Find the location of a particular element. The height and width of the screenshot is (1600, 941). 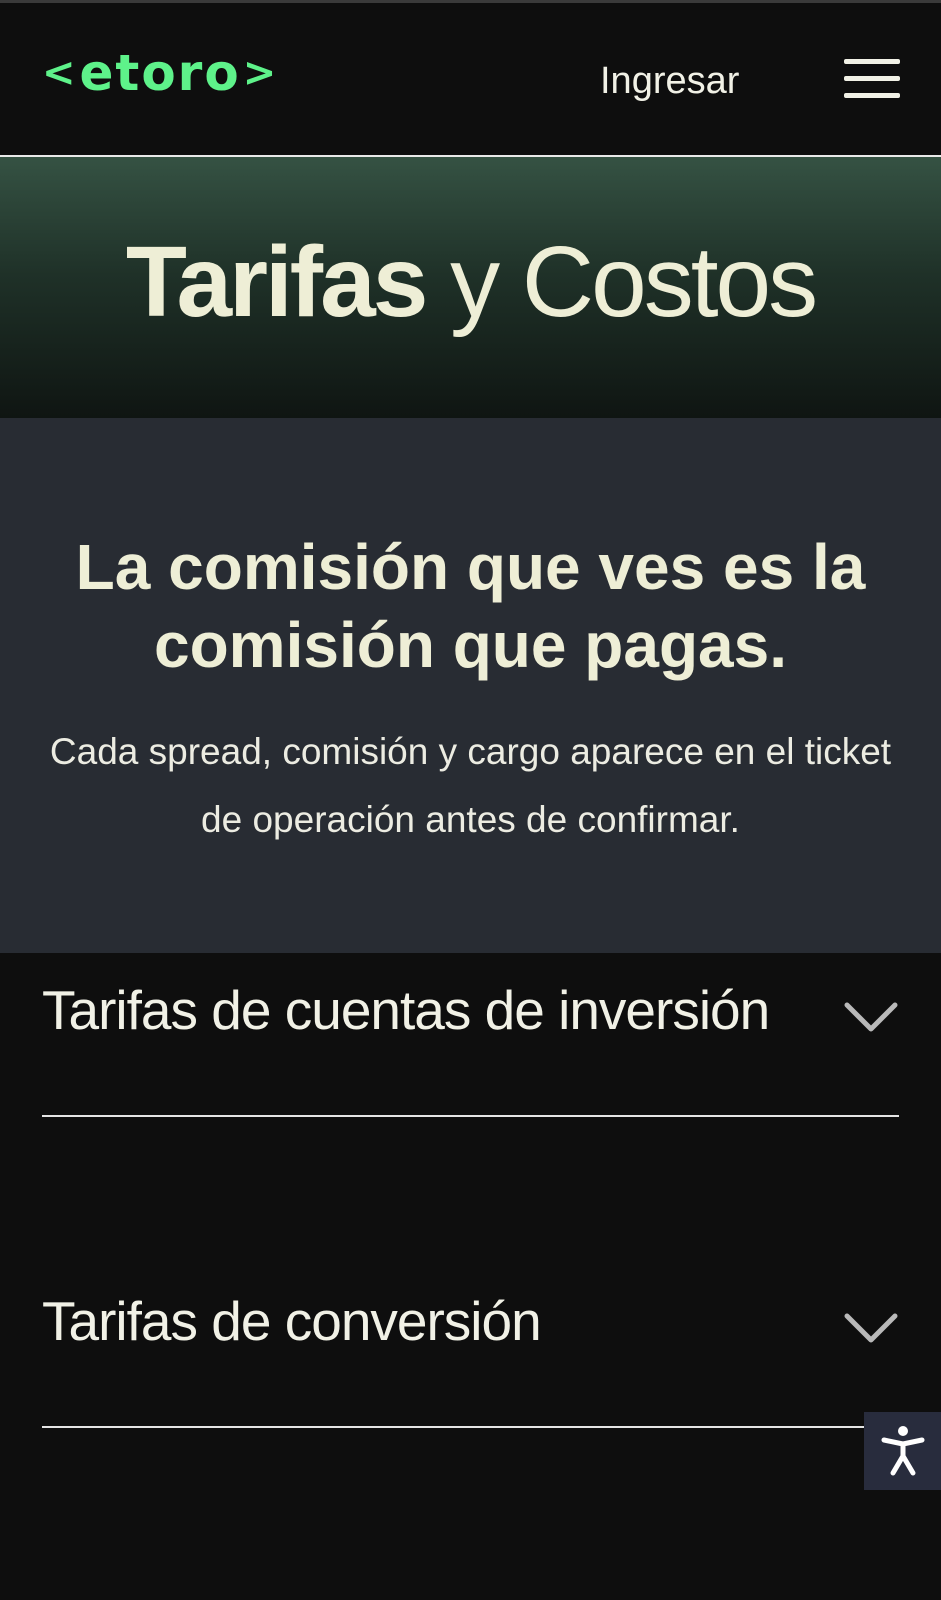

site-header: < etoro > Ingresar is located at coordinates (470, 80).